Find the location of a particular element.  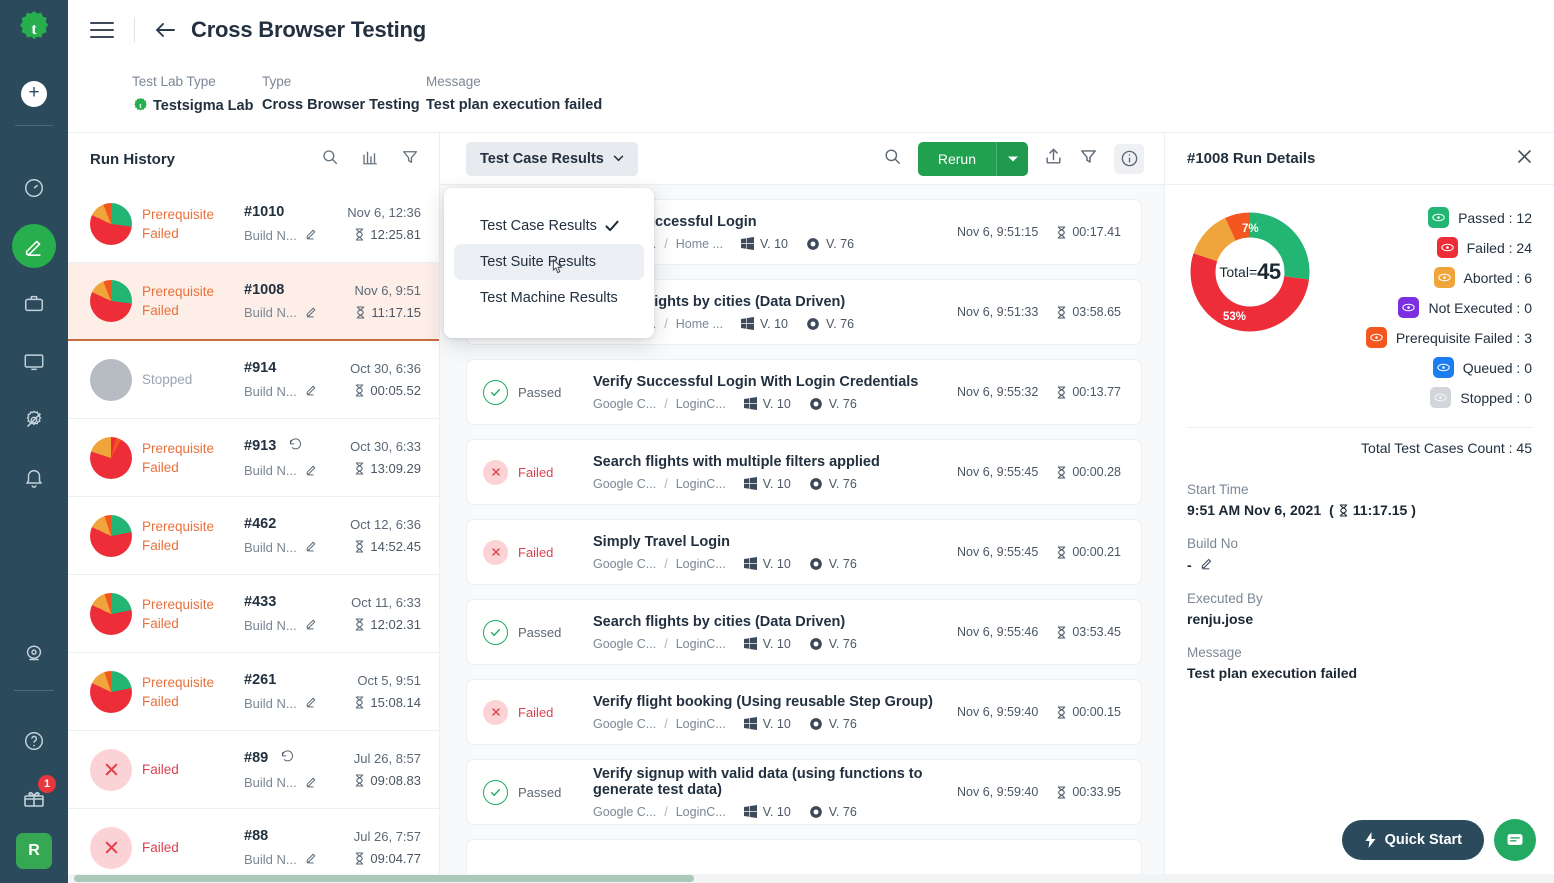

sidebar-item-agent is located at coordinates (34, 654).